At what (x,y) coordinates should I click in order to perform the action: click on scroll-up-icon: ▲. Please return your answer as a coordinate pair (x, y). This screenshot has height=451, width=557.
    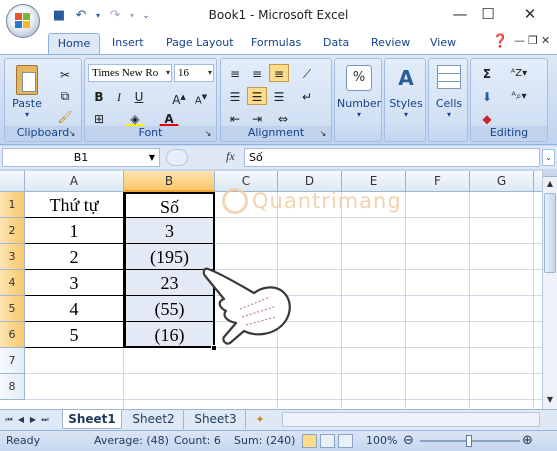
    Looking at the image, I should click on (550, 184).